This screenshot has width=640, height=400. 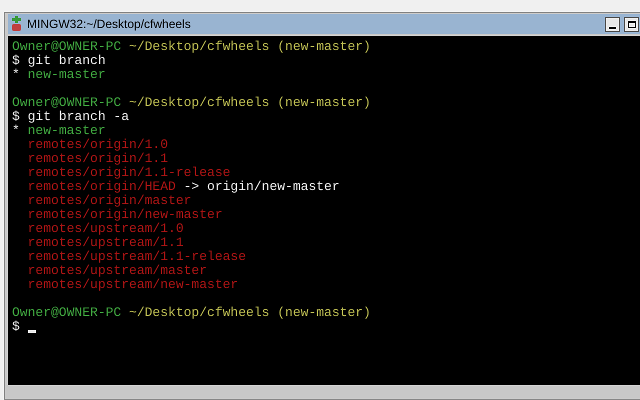 I want to click on remote-branch-name: remotes/origin/new-master, so click(x=124, y=215).